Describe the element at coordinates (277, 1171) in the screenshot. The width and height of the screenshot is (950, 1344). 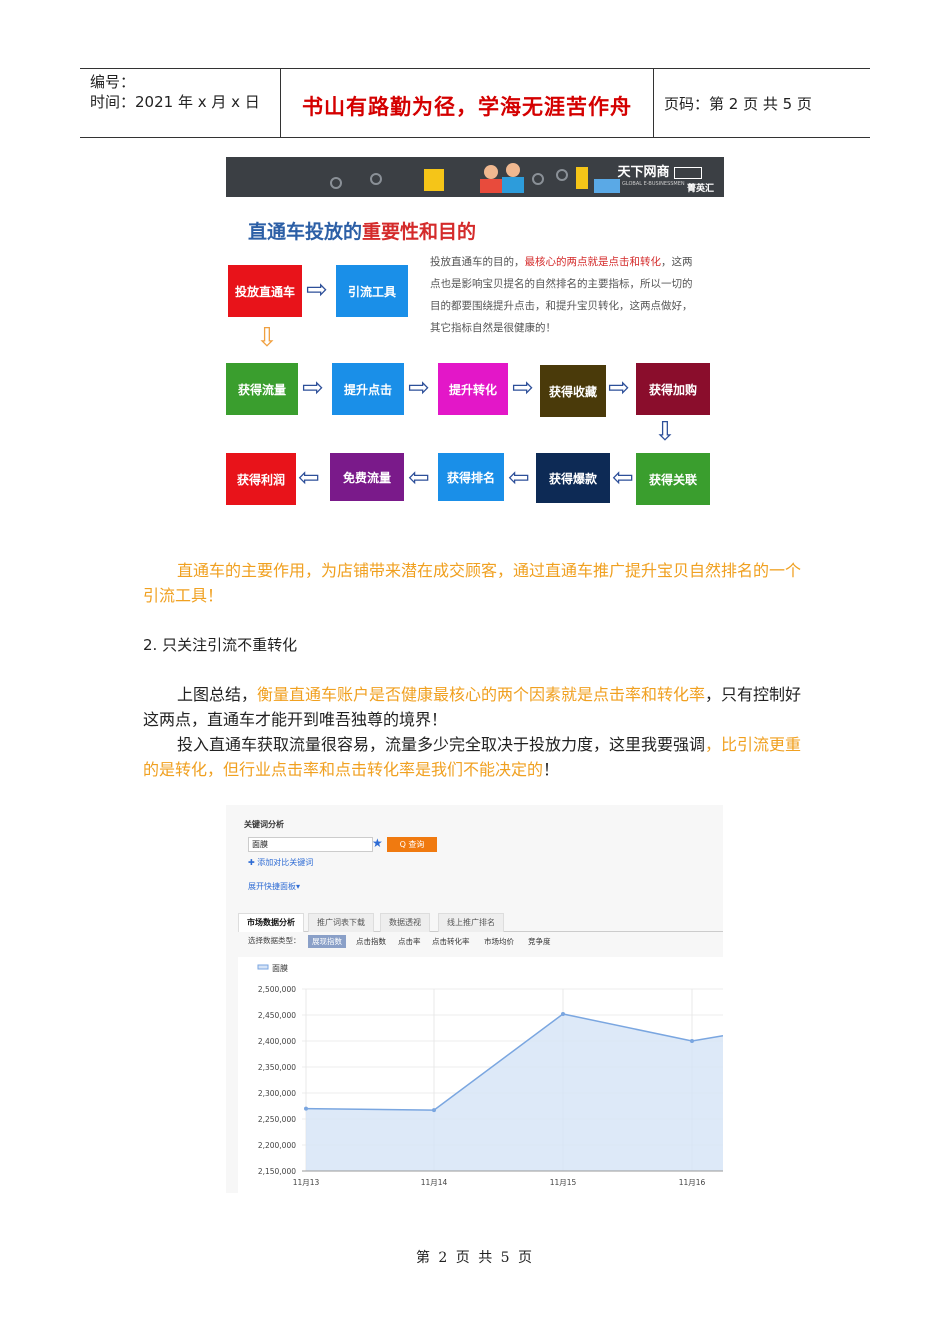
I see `y-tick-label: 2,150,000` at that location.